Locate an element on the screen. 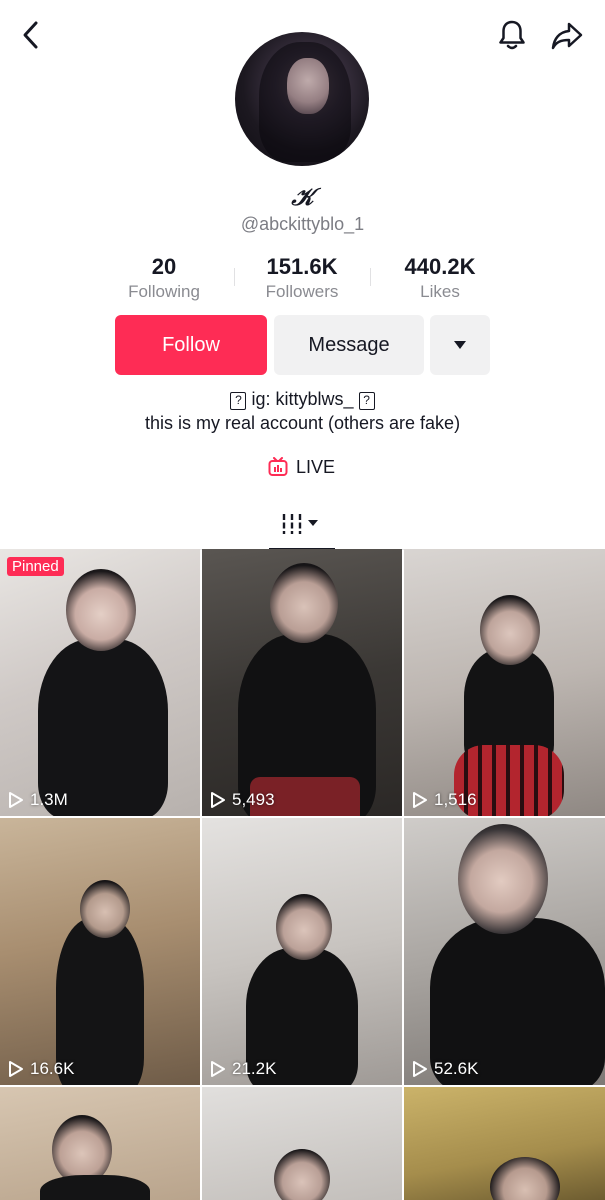 Image resolution: width=605 pixels, height=1200 pixels. view-count: 1.3M is located at coordinates (38, 800).